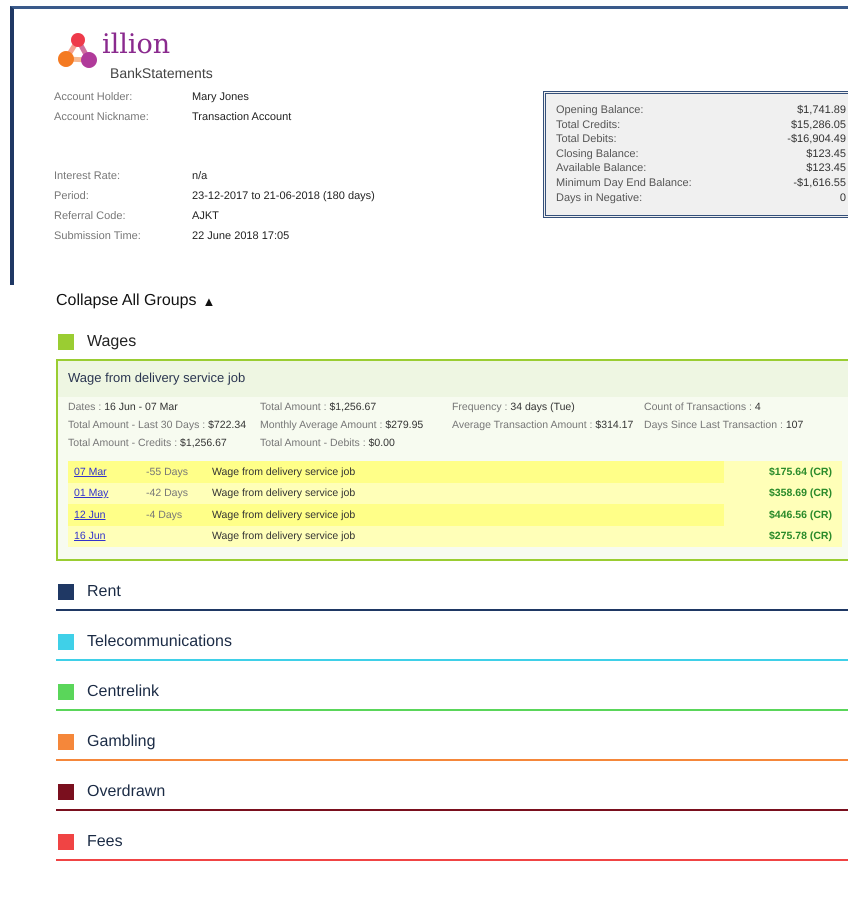 The width and height of the screenshot is (848, 909). I want to click on table-cell-text: -55 Days, so click(168, 472).